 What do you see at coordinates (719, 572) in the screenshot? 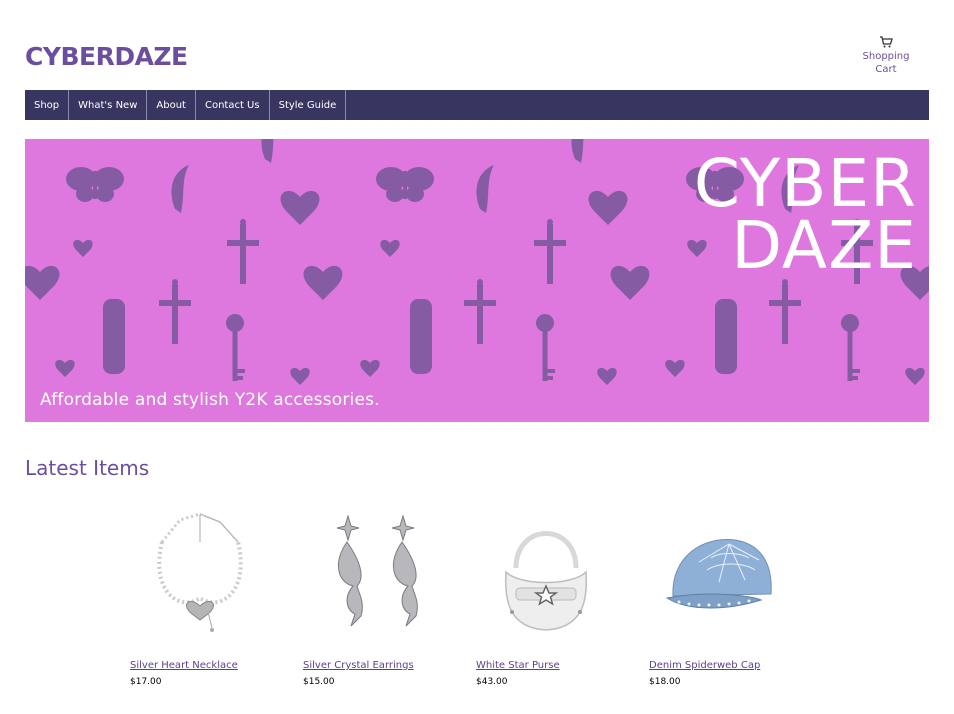
I see `product-image-cap` at bounding box center [719, 572].